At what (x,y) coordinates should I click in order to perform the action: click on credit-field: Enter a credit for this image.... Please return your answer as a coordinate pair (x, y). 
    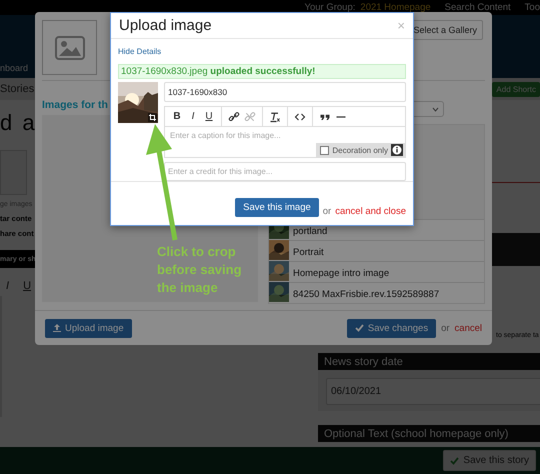
    Looking at the image, I should click on (285, 172).